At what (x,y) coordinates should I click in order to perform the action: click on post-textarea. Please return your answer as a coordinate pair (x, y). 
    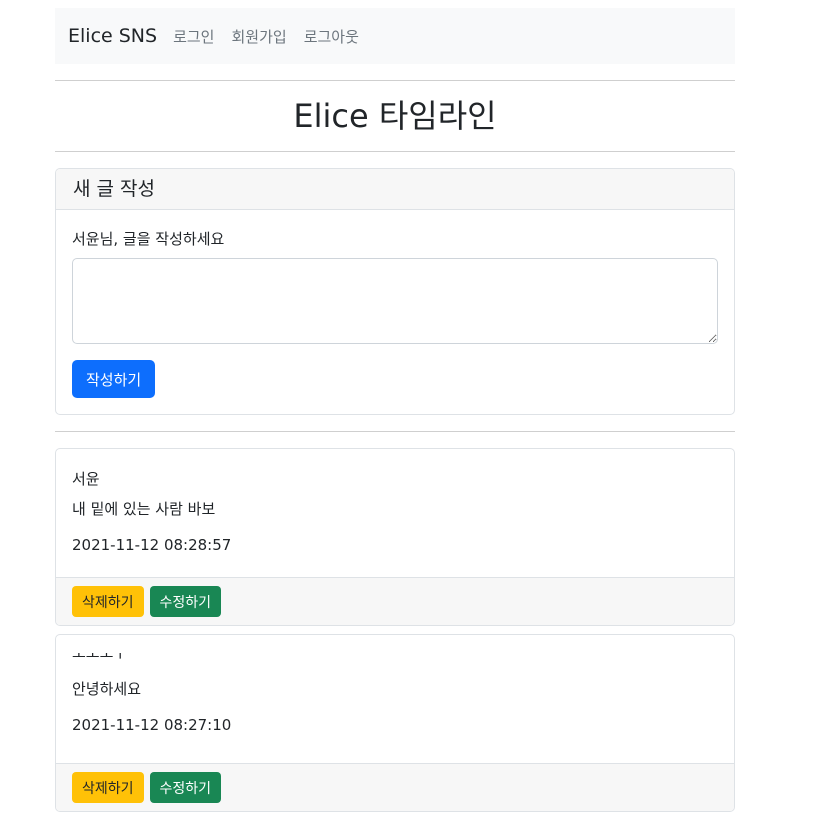
    Looking at the image, I should click on (395, 301).